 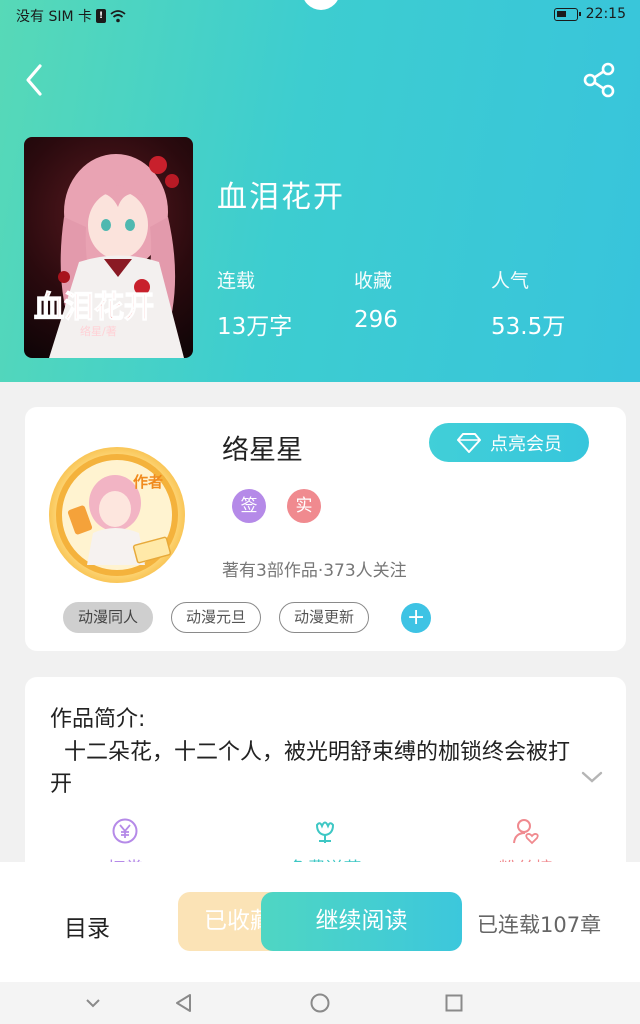 I want to click on stat-value: 53.5万, so click(x=528, y=327).